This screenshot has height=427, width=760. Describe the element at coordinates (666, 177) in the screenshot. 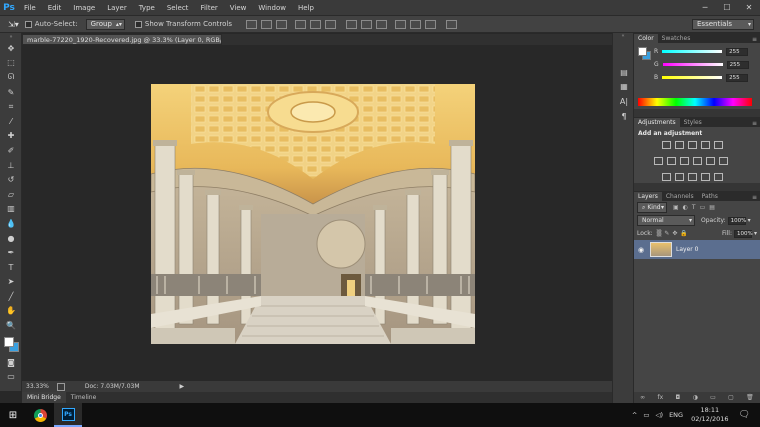

I see `invert-icon` at that location.